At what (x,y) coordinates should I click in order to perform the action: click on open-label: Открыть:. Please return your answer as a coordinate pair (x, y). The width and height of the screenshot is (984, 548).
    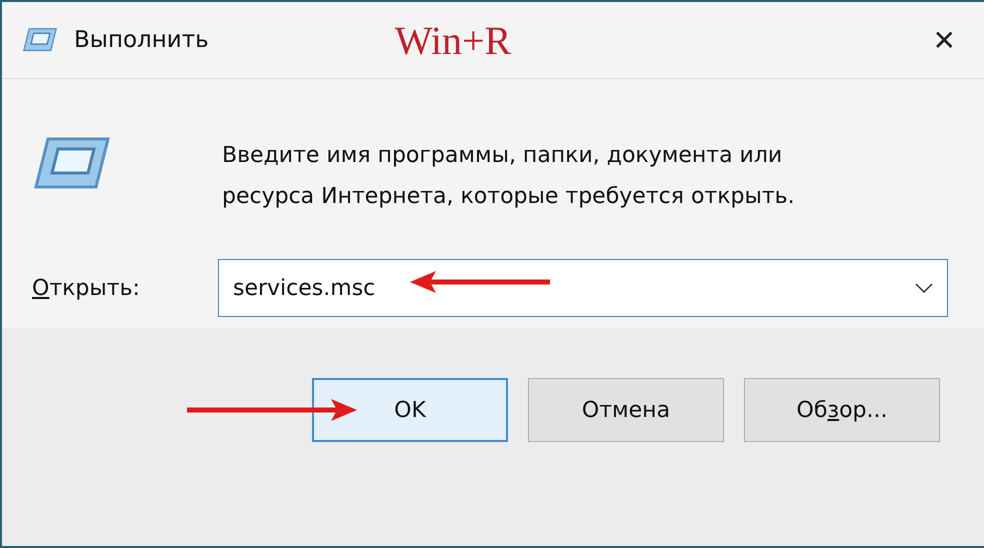
    Looking at the image, I should click on (86, 288).